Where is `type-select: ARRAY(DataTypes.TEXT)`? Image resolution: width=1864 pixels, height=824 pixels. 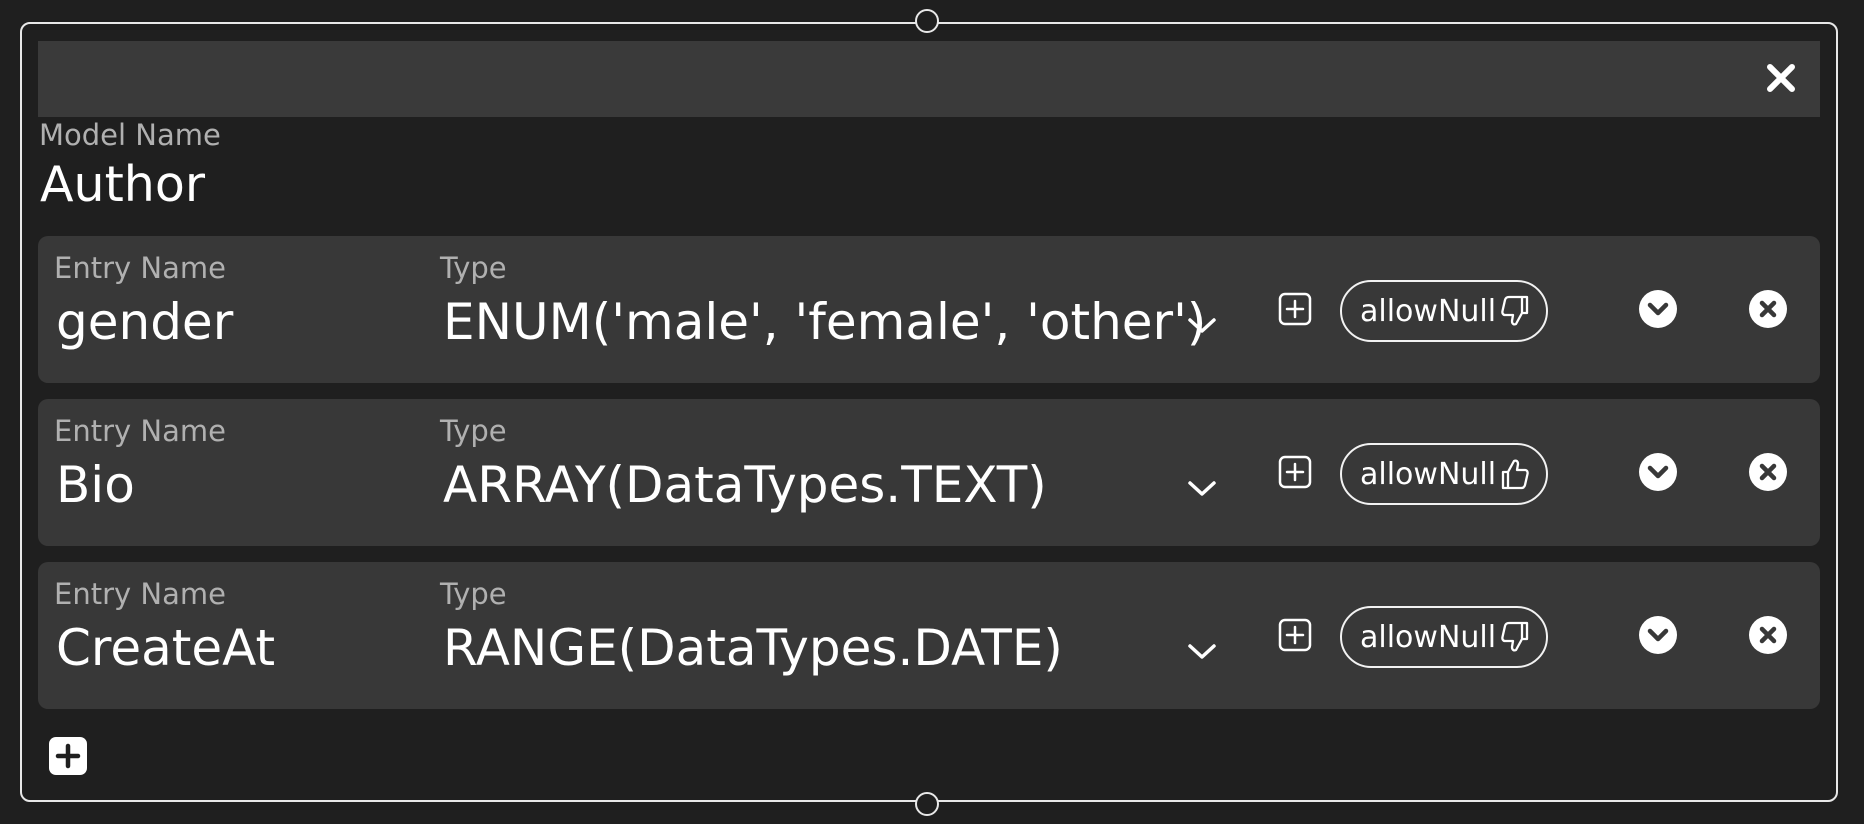
type-select: ARRAY(DataTypes.TEXT) is located at coordinates (745, 485).